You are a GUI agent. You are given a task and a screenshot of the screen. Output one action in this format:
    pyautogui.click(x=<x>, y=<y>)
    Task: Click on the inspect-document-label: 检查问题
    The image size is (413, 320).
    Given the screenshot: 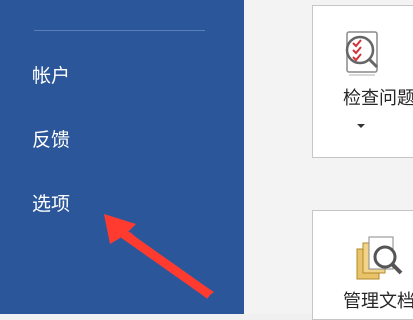 What is the action you would take?
    pyautogui.click(x=378, y=98)
    